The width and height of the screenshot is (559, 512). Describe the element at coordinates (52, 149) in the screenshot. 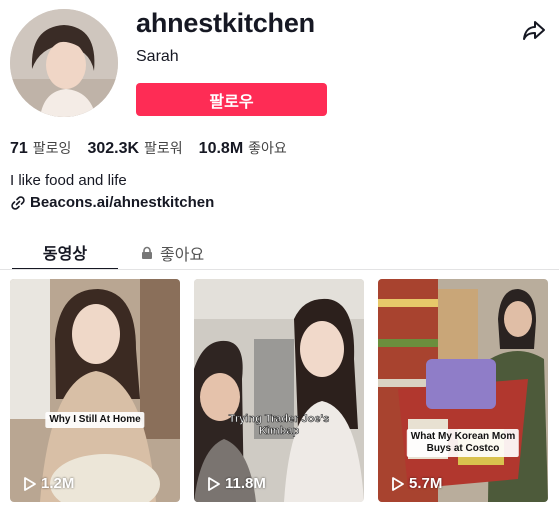

I see `following-label: 팔로잉` at that location.